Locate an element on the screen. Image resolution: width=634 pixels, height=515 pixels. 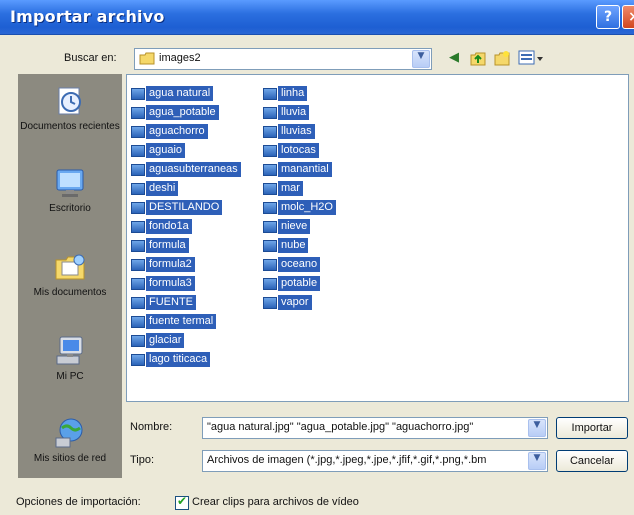
place-label-recent-documents: Documentos recientes is located at coordinates (70, 126).